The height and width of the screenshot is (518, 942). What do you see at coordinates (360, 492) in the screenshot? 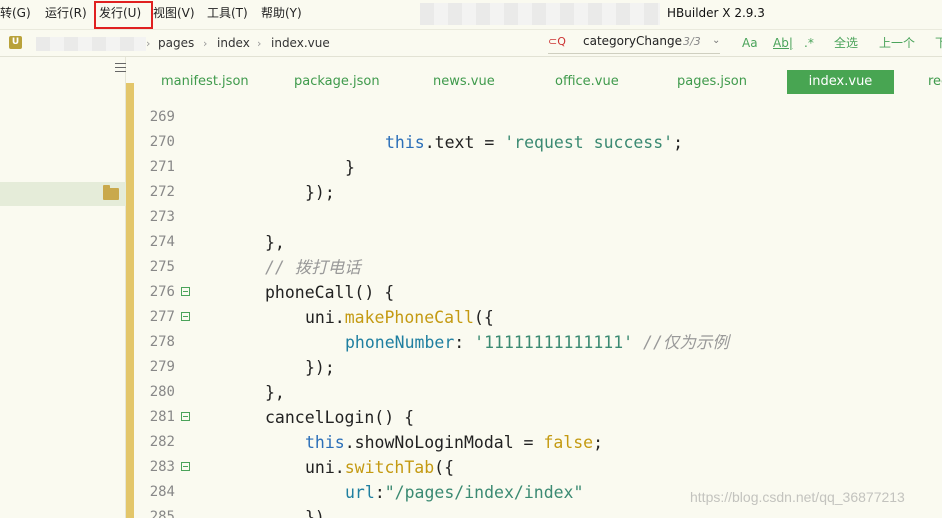
I see `code-token: url` at bounding box center [360, 492].